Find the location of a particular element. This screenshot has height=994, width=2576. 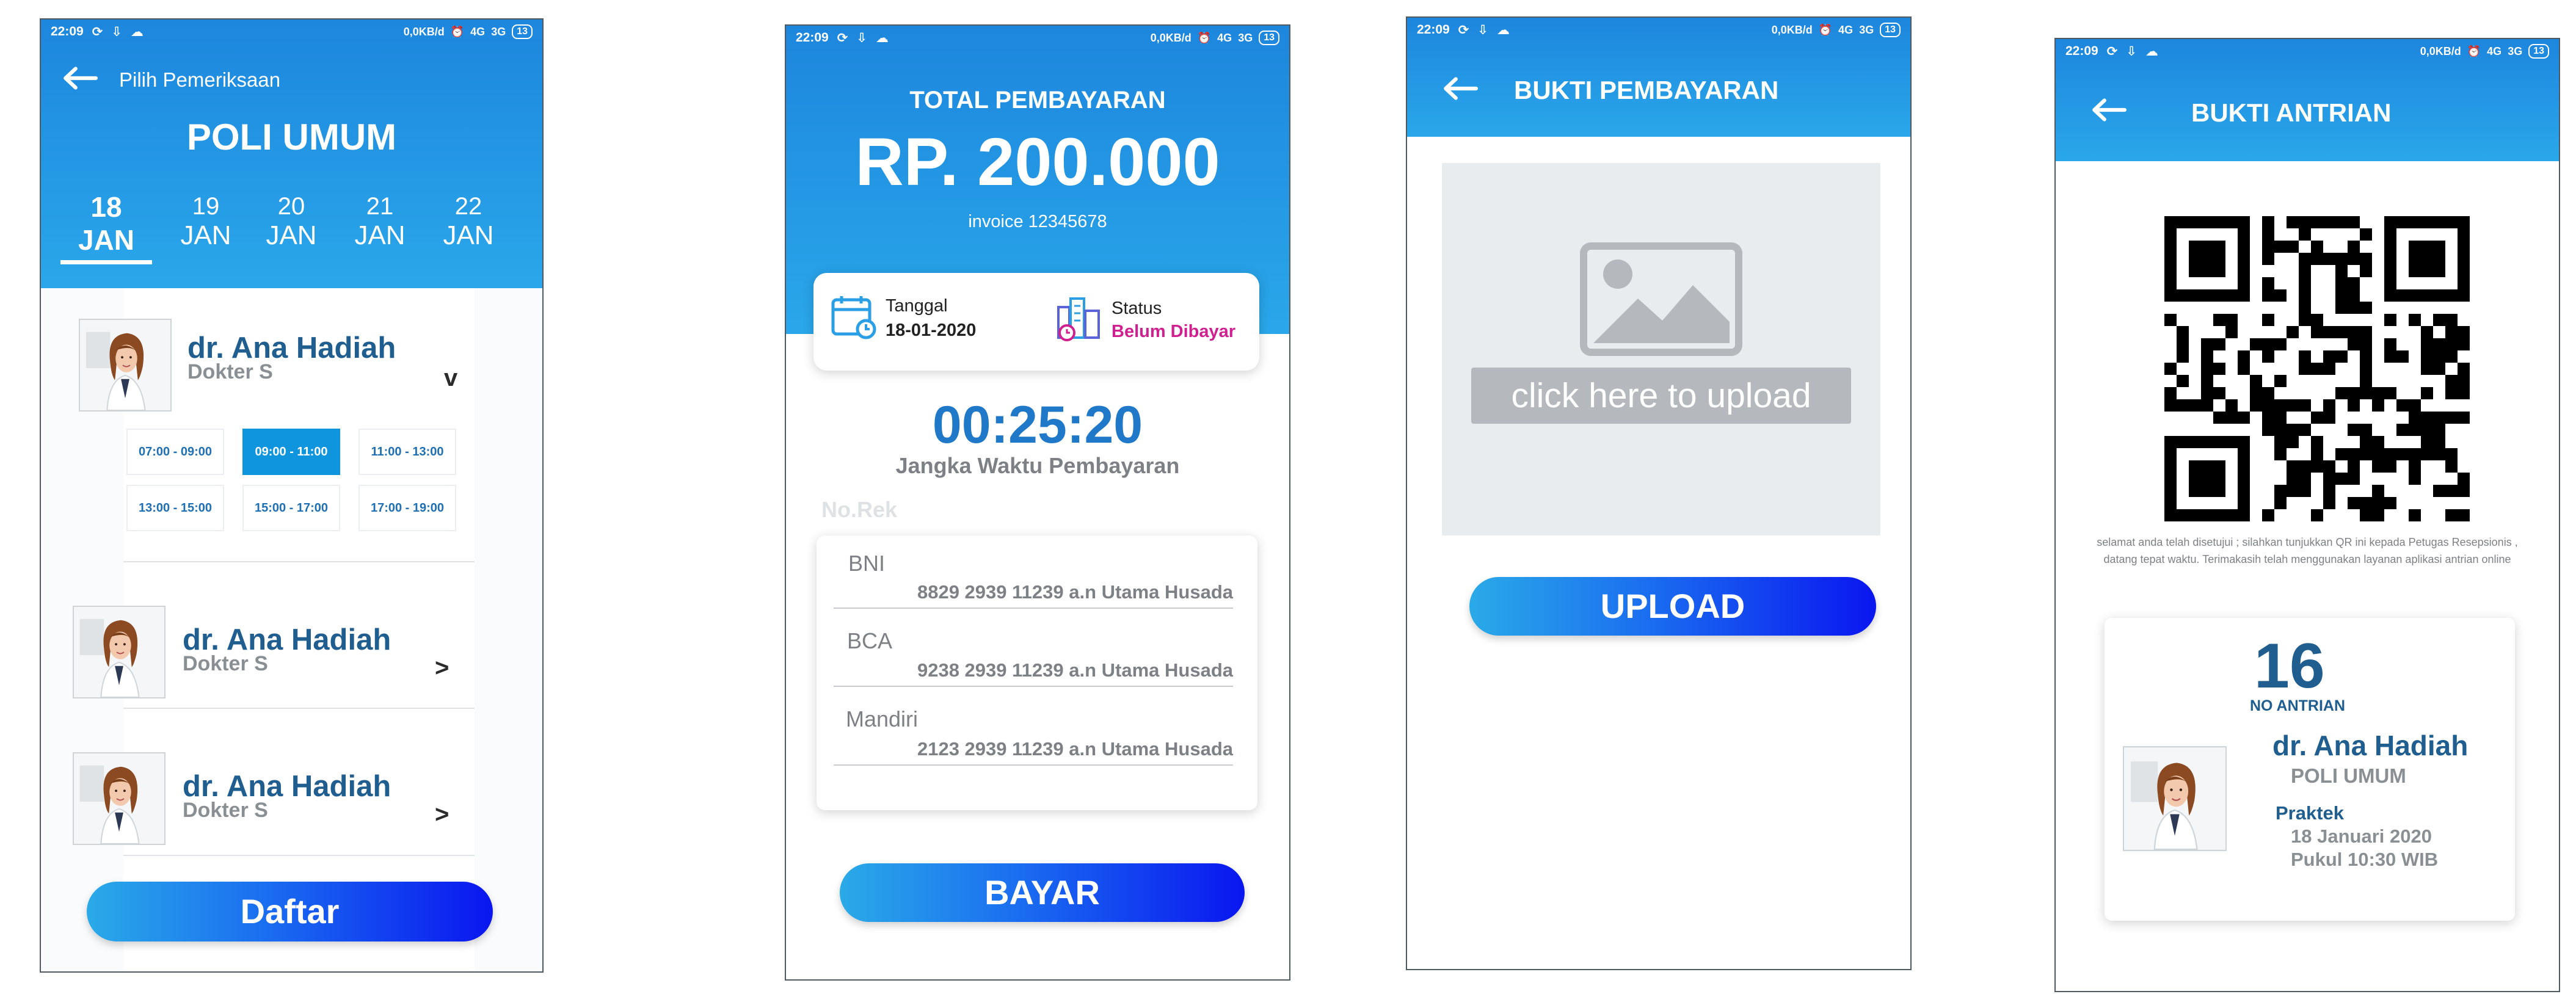

date-tab-22: 22 JAN is located at coordinates (469, 222).